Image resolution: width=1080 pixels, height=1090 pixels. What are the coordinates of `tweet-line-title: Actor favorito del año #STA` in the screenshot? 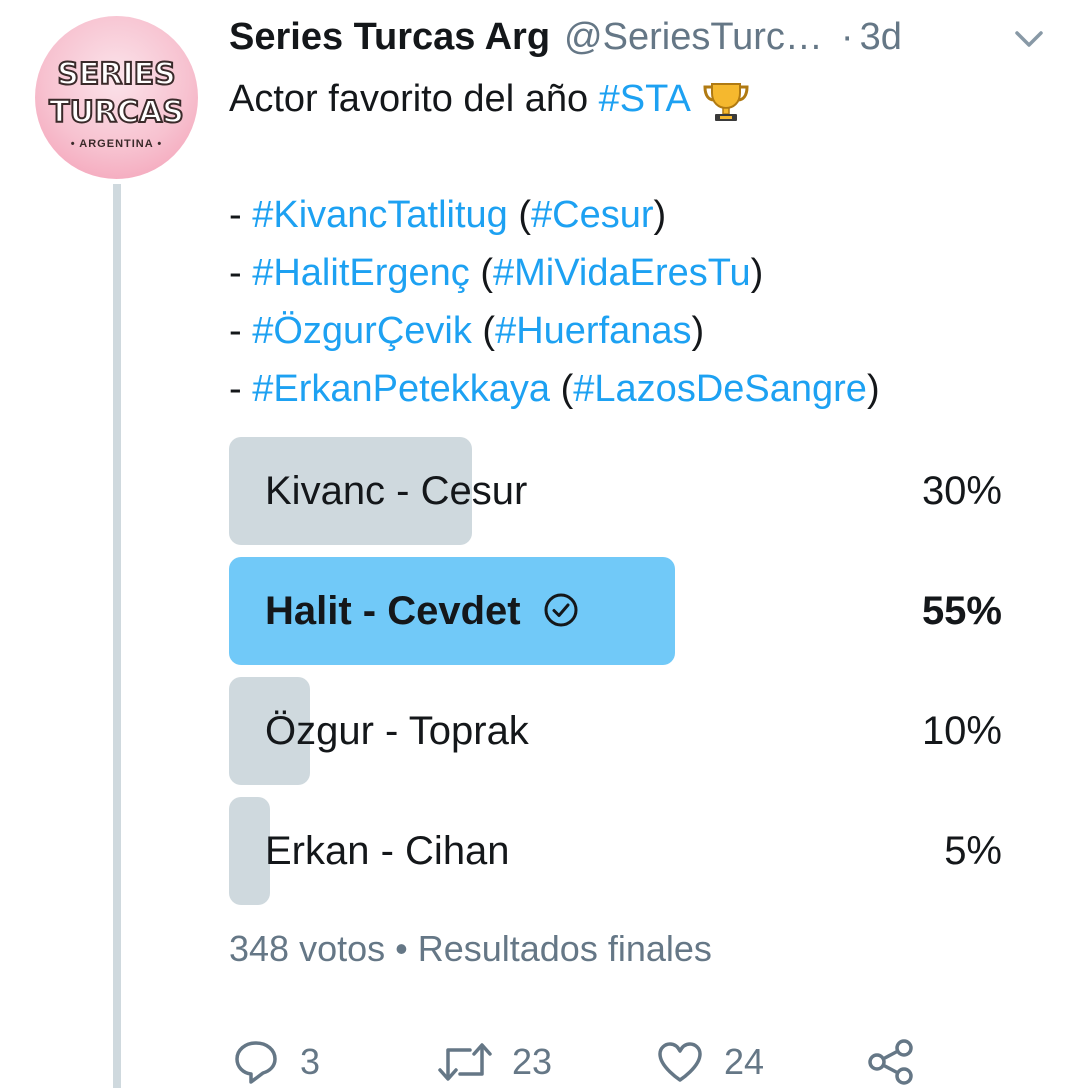 It's located at (554, 99).